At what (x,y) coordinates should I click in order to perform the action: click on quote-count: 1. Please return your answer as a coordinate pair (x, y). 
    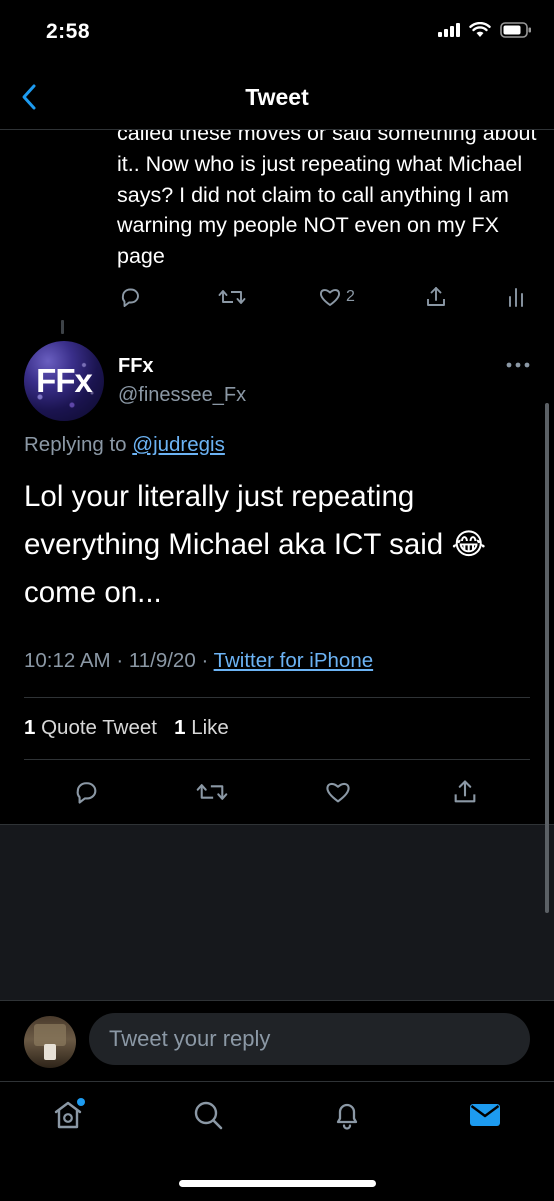
    Looking at the image, I should click on (30, 727).